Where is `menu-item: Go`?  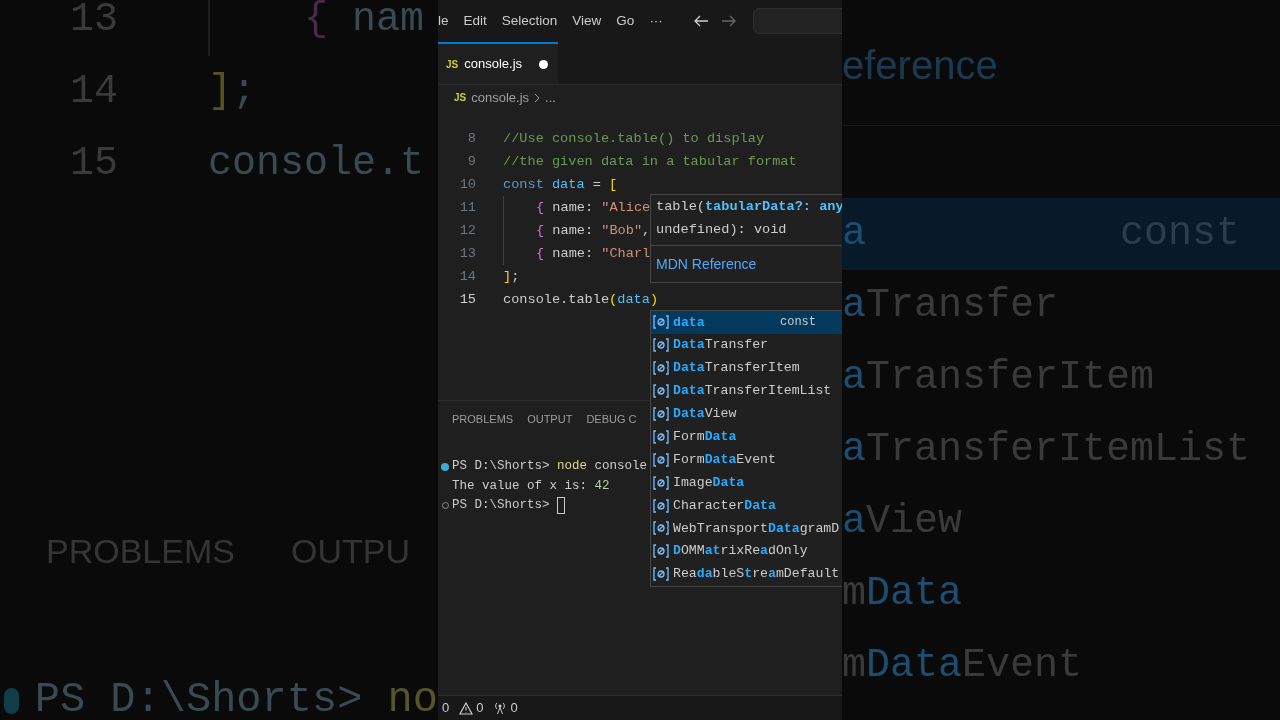
menu-item: Go is located at coordinates (625, 21).